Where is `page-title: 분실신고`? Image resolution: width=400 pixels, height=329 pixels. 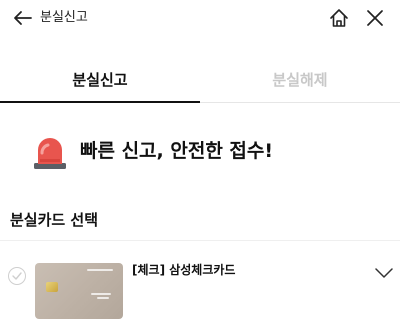
page-title: 분실신고 is located at coordinates (64, 17).